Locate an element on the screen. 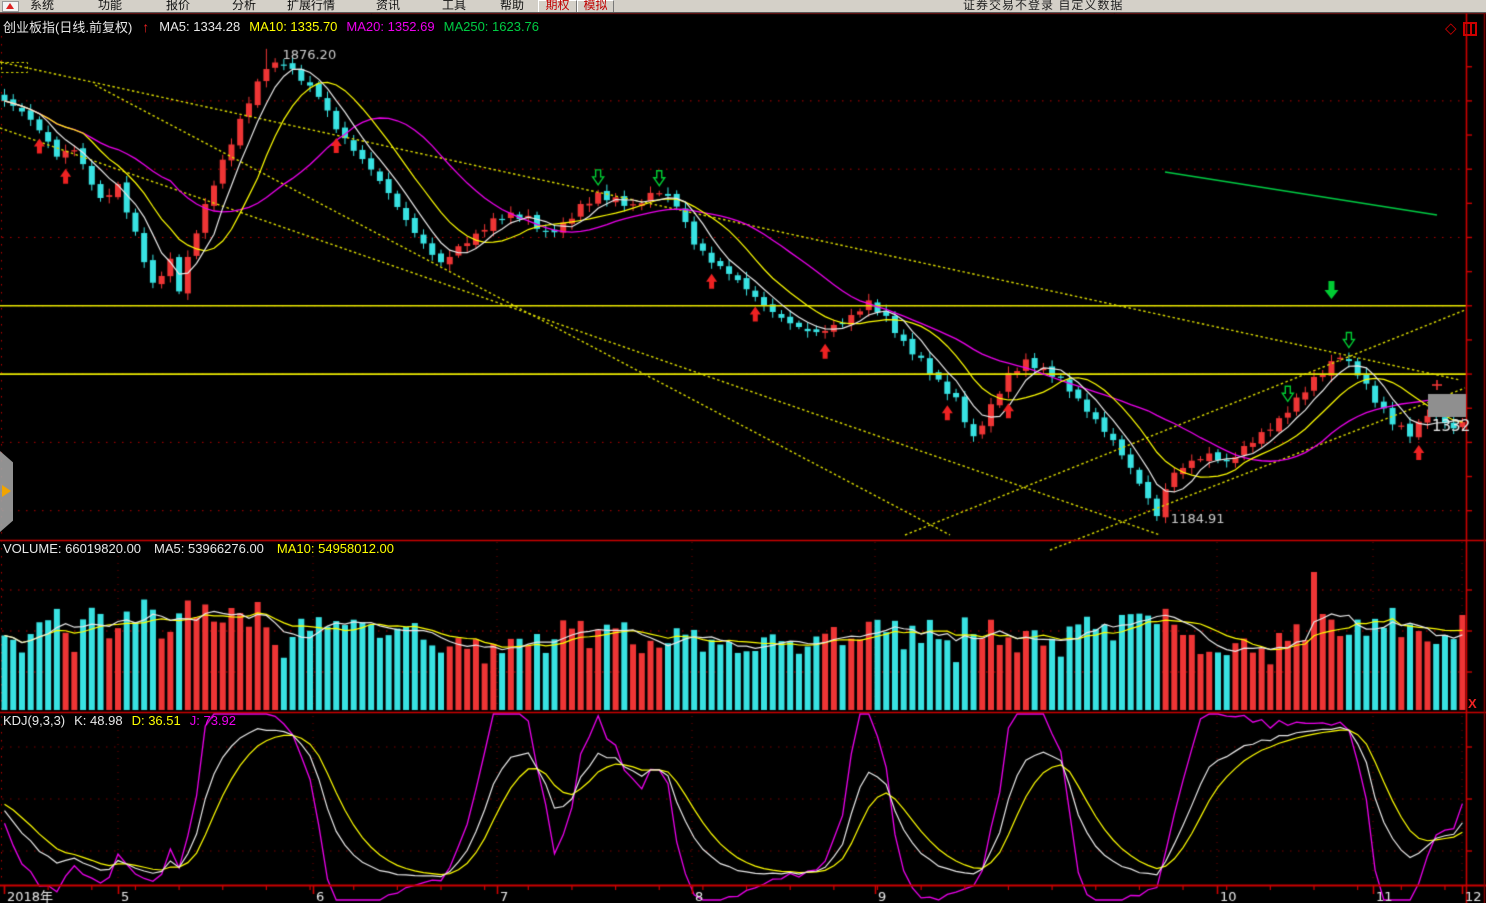 This screenshot has height=903, width=1486. kdj-indicator-label: KDJ(9,3,3) is located at coordinates (34, 720).